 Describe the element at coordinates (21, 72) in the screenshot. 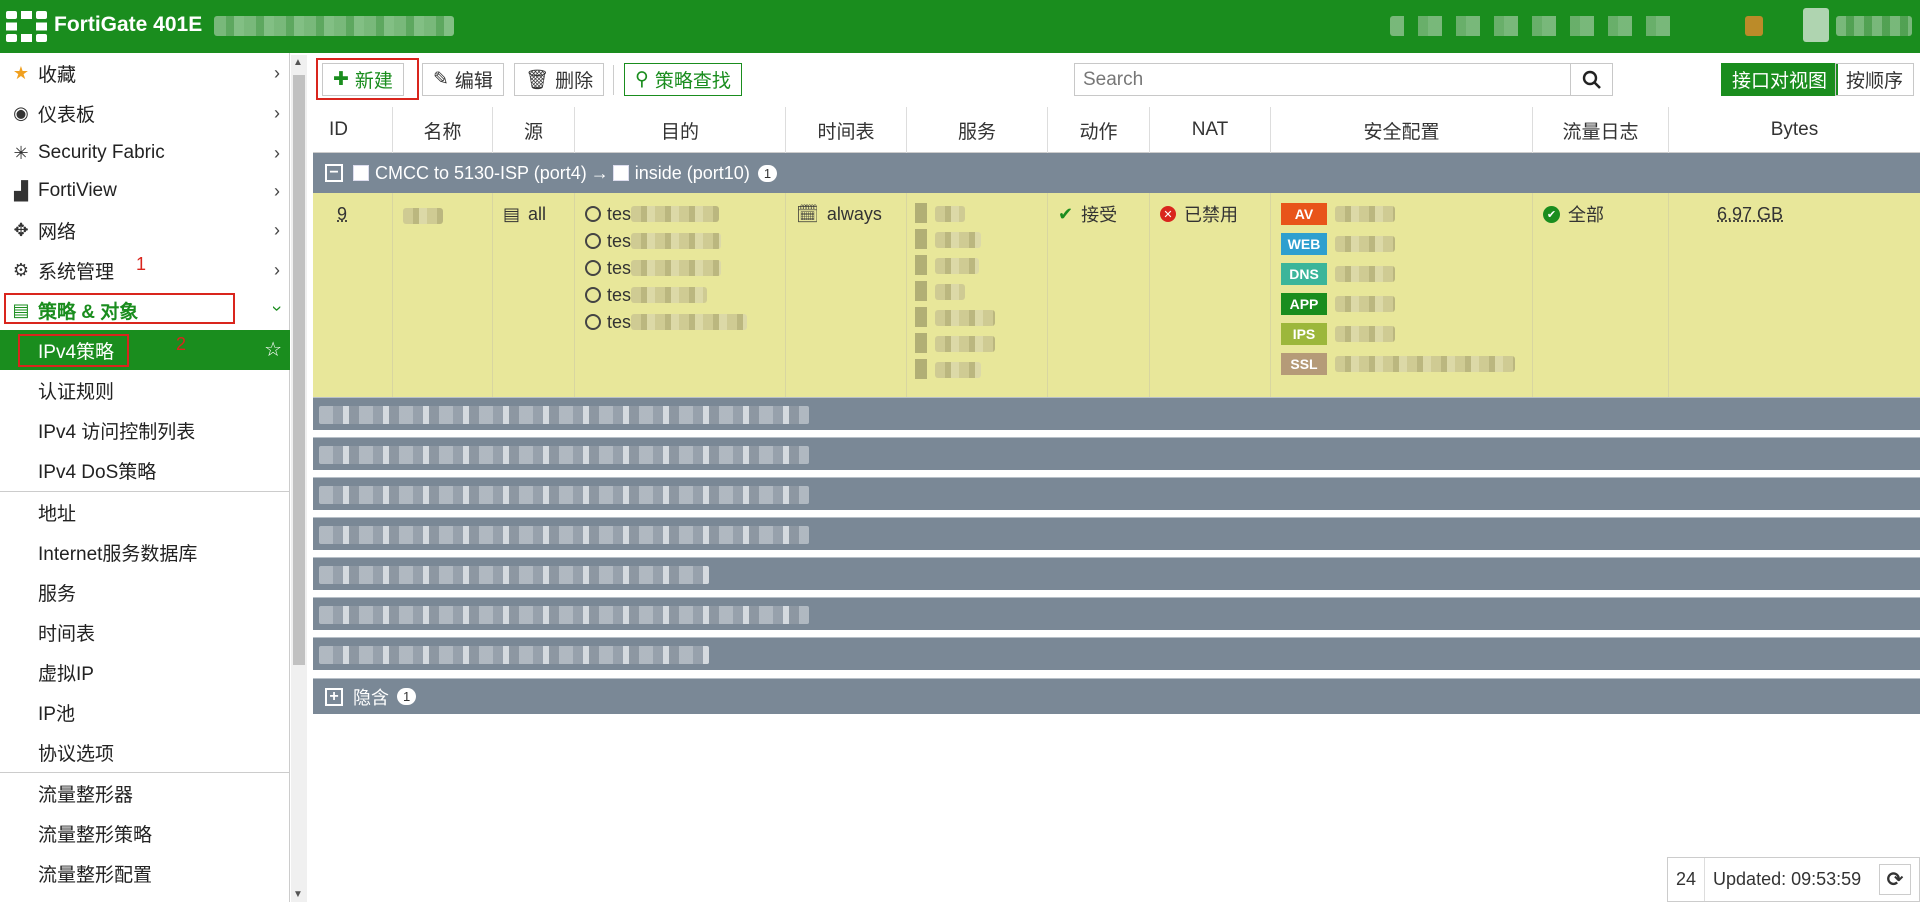

I see `star-icon: ★` at that location.